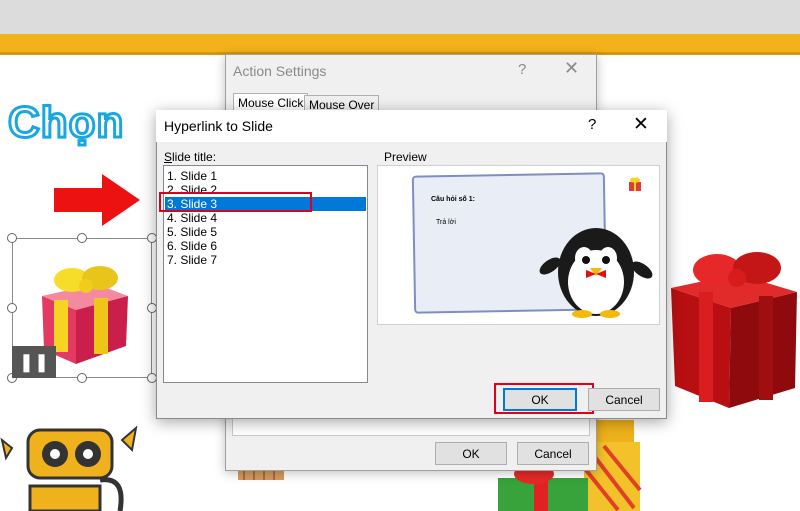 The height and width of the screenshot is (511, 800). I want to click on list-item: 1. Slide 1, so click(265, 176).